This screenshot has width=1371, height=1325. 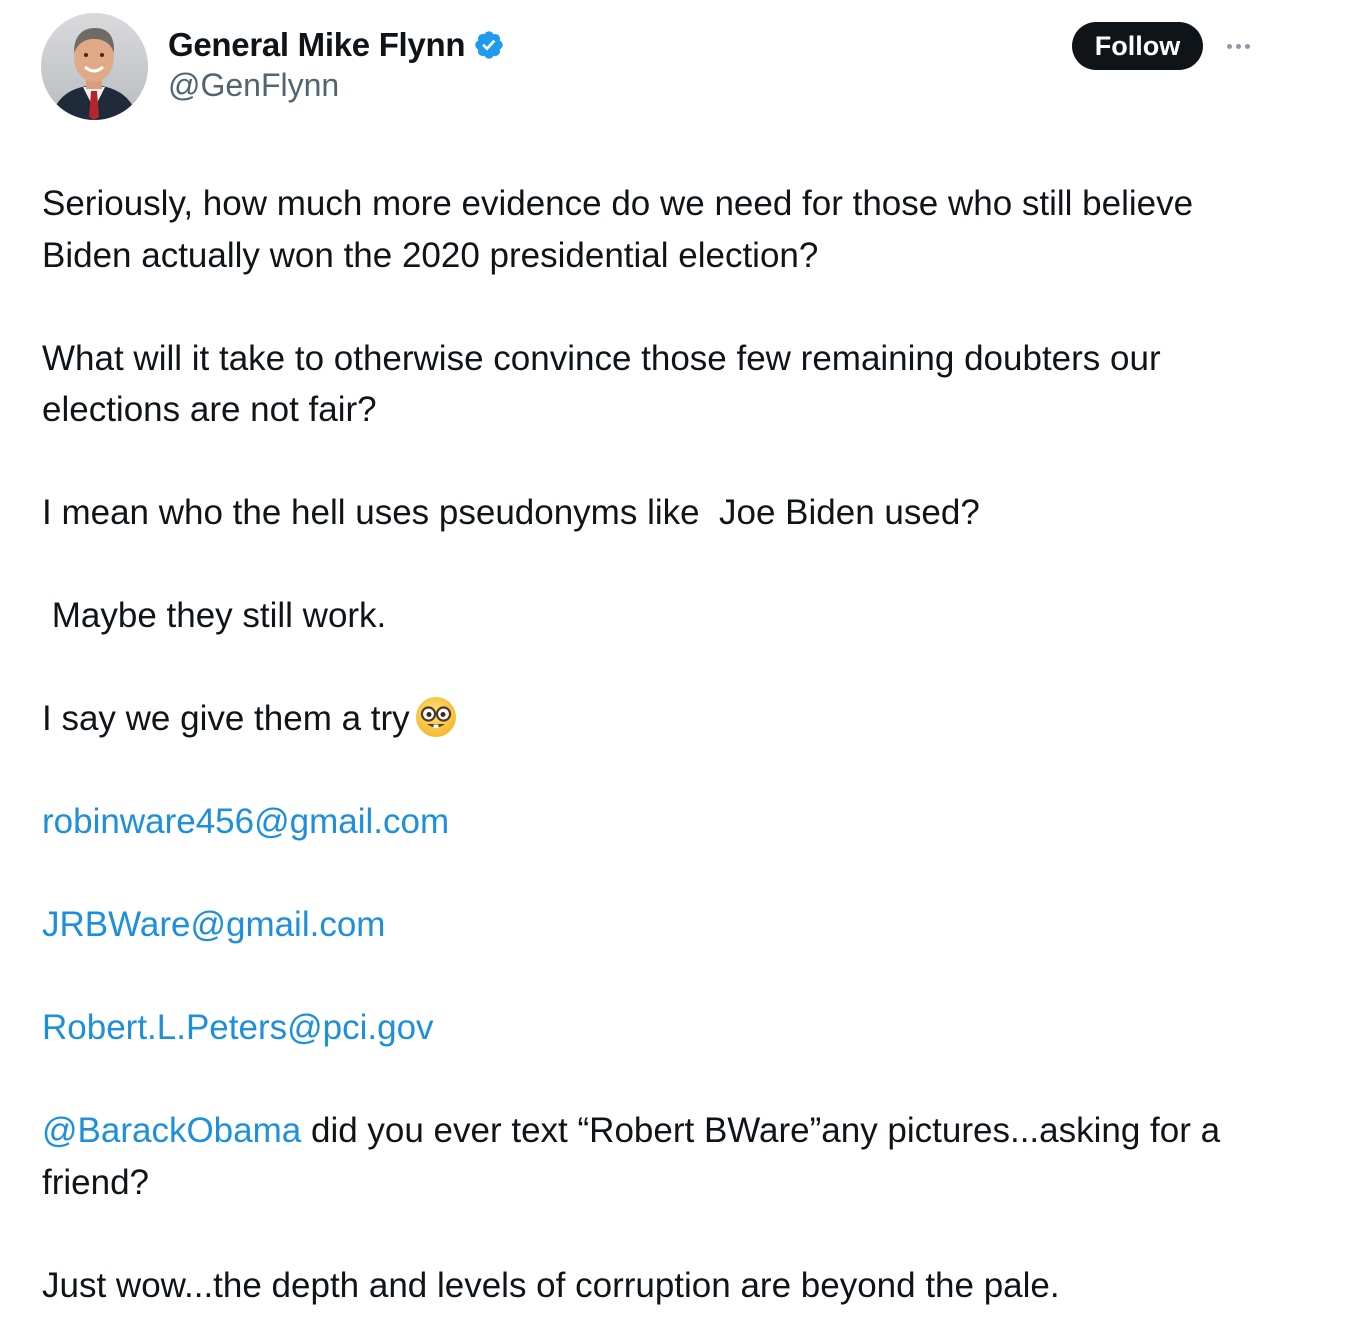 I want to click on author-name-row: General Mike Flynn, so click(x=336, y=45).